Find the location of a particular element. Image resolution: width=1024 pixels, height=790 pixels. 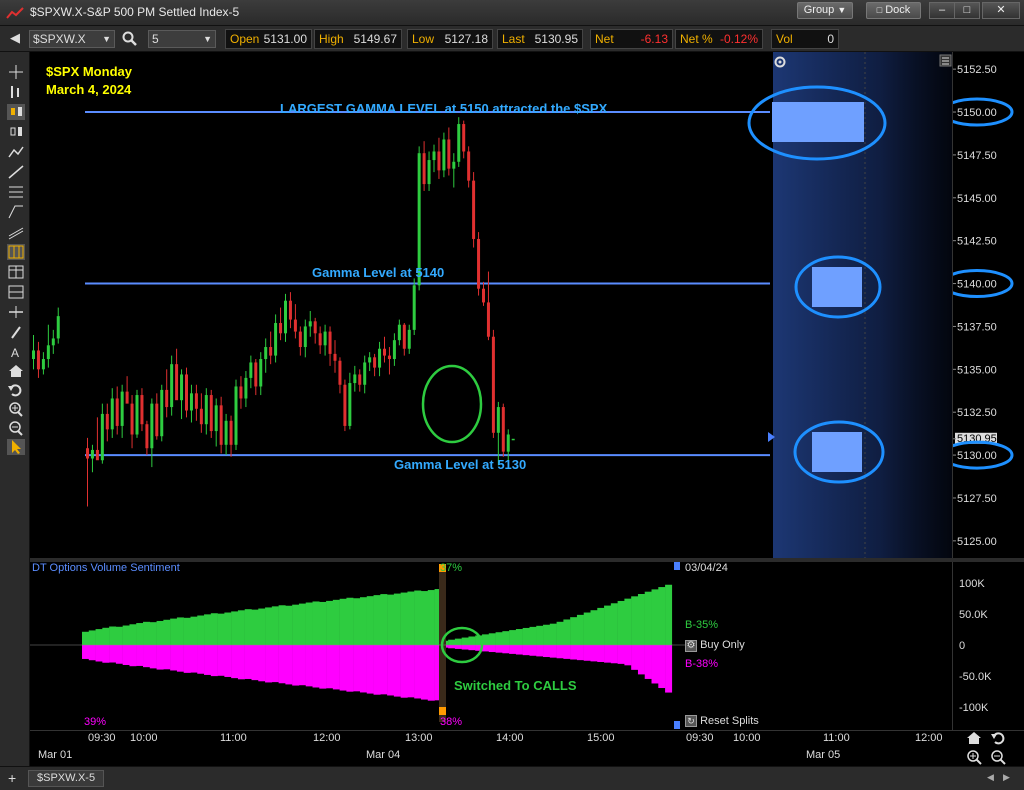

text-tool-icon: A is located at coordinates (16, 352).